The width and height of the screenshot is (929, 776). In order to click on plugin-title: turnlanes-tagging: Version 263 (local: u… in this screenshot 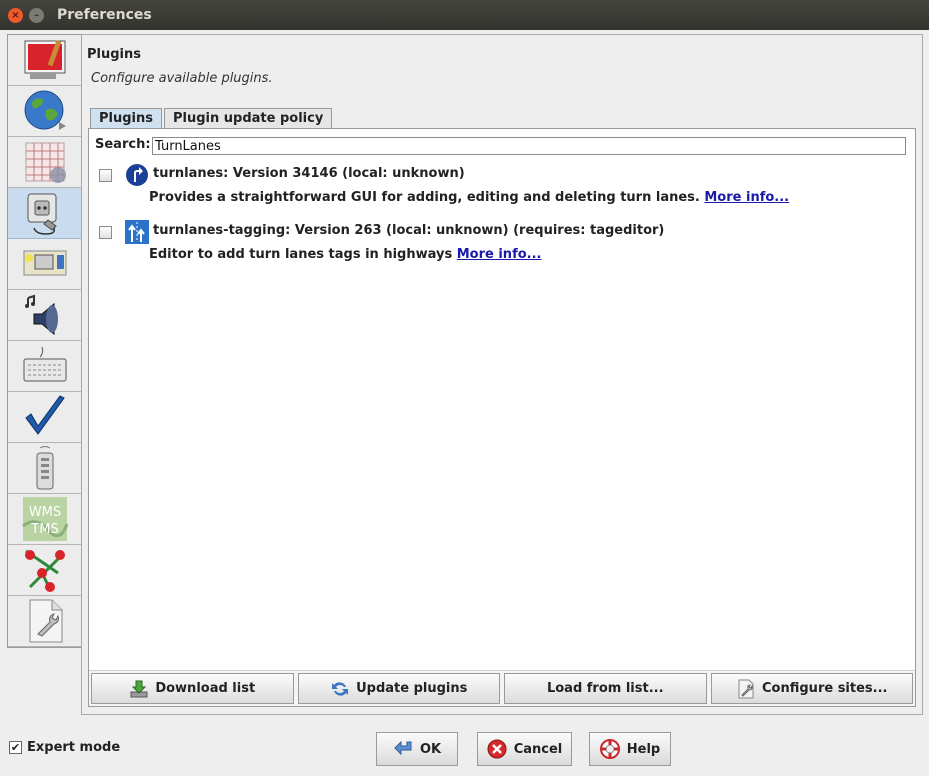, I will do `click(409, 230)`.